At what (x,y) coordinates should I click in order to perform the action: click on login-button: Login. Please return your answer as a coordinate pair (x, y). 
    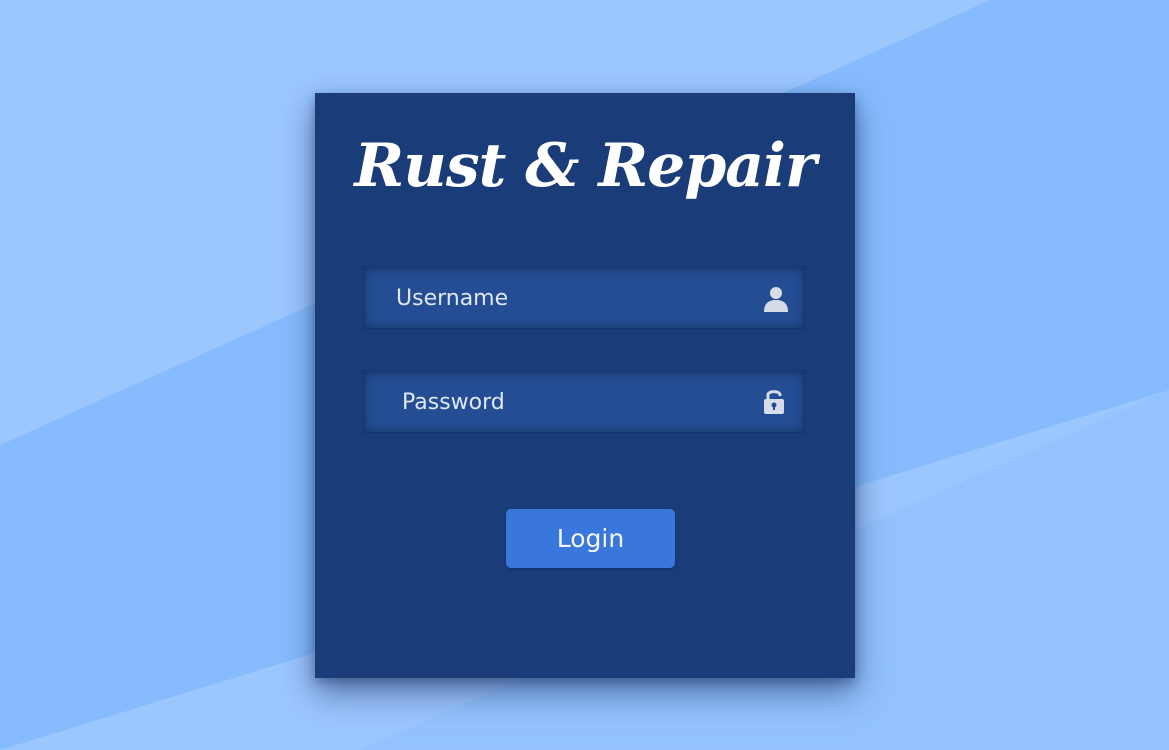
    Looking at the image, I should click on (590, 538).